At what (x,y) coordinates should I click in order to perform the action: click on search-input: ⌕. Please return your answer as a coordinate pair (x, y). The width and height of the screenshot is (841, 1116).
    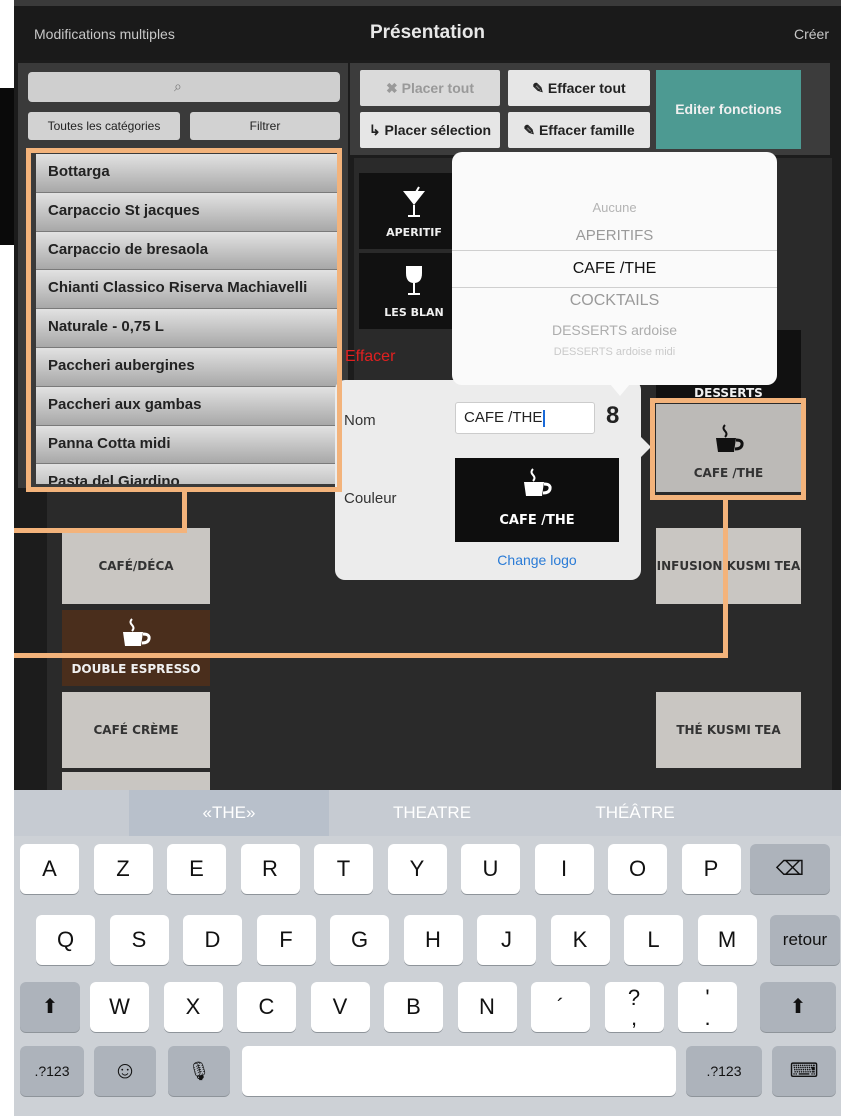
    Looking at the image, I should click on (184, 87).